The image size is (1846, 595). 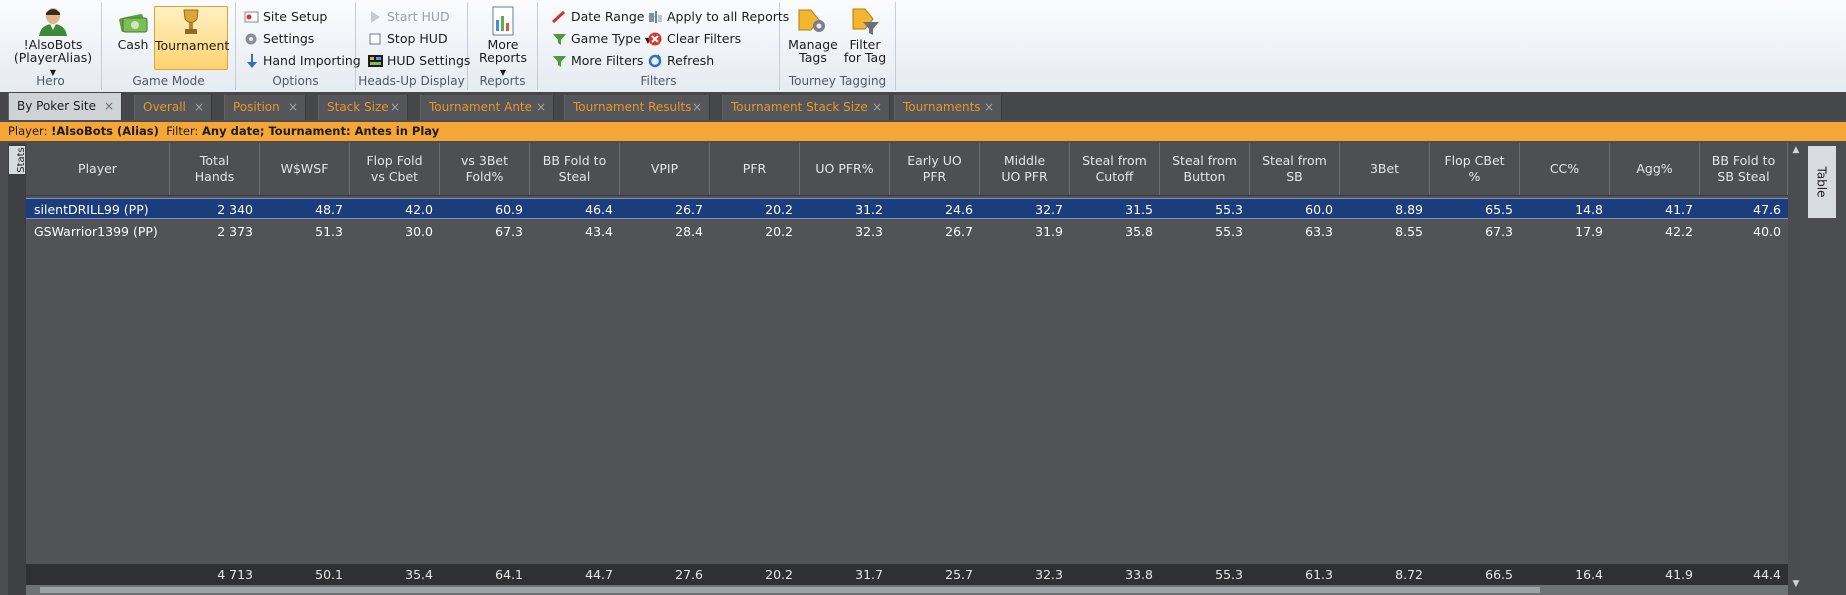 I want to click on hud-settings-button: HUD Settings, so click(x=419, y=60).